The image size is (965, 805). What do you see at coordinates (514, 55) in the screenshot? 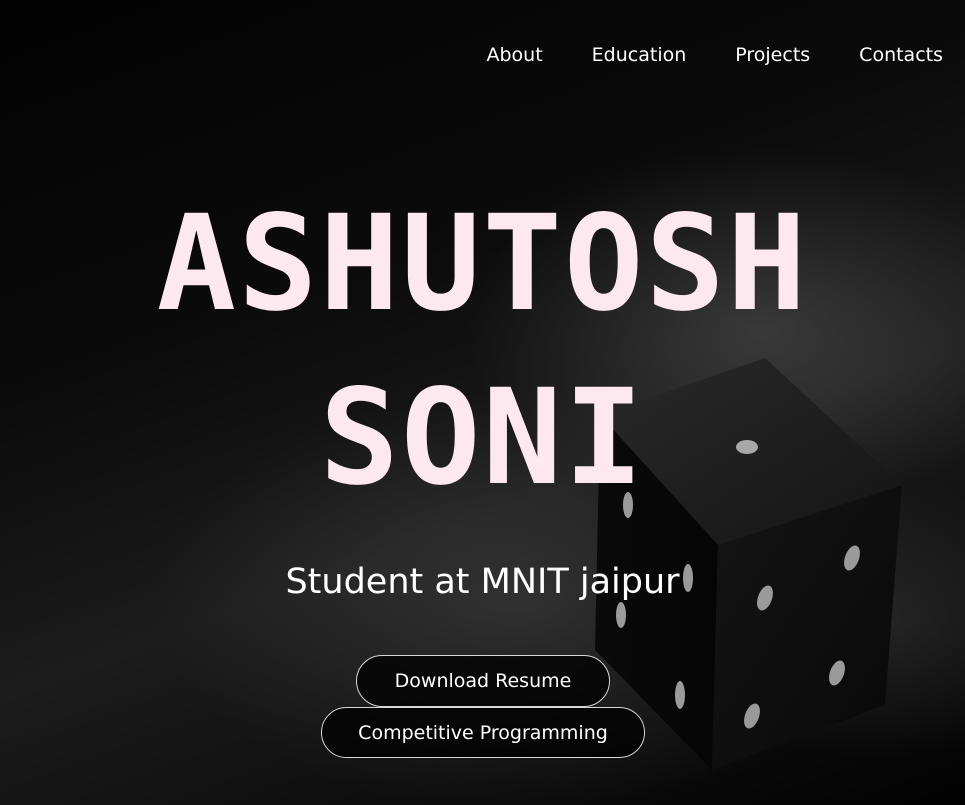
I see `nav-item-about: About` at bounding box center [514, 55].